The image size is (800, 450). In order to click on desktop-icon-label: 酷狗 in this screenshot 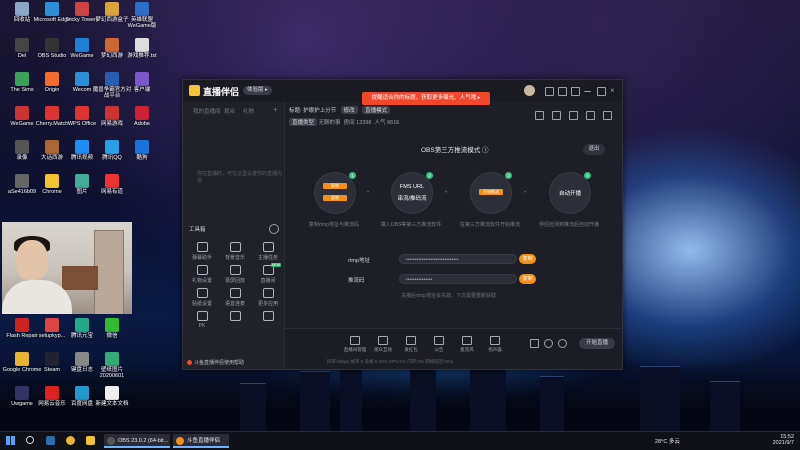, I will do `click(142, 158)`.